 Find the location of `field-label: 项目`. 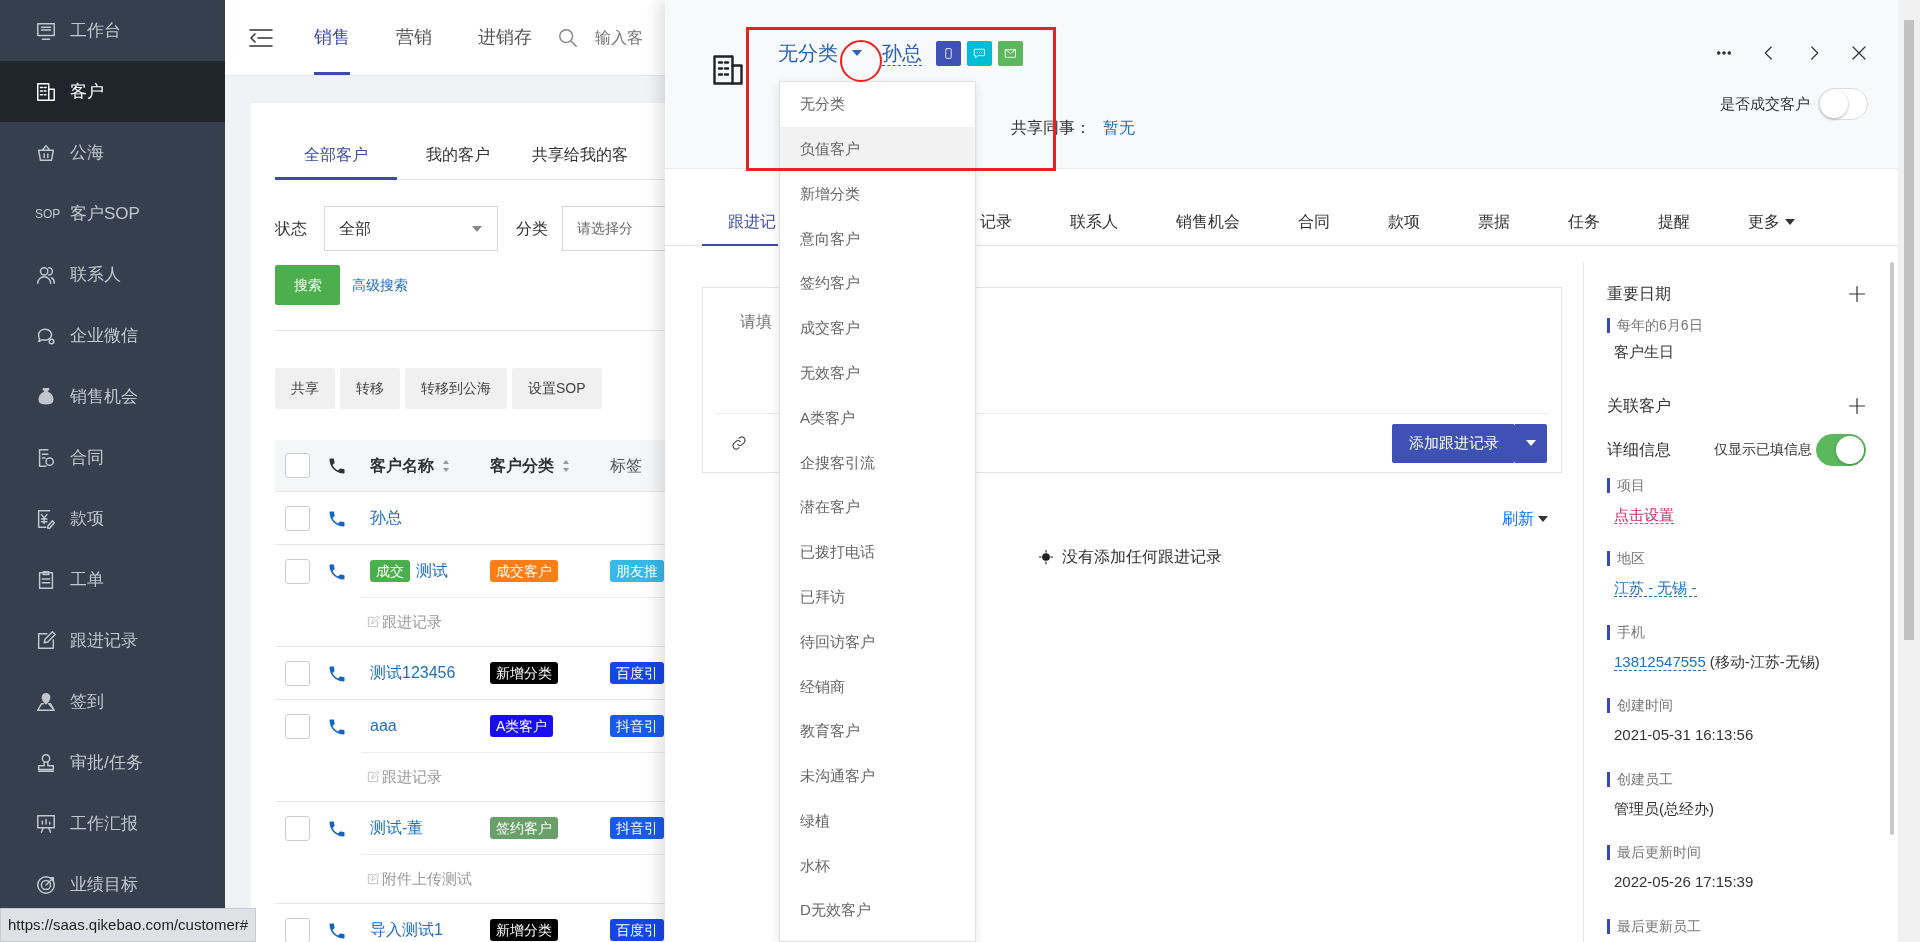

field-label: 项目 is located at coordinates (1746, 485).